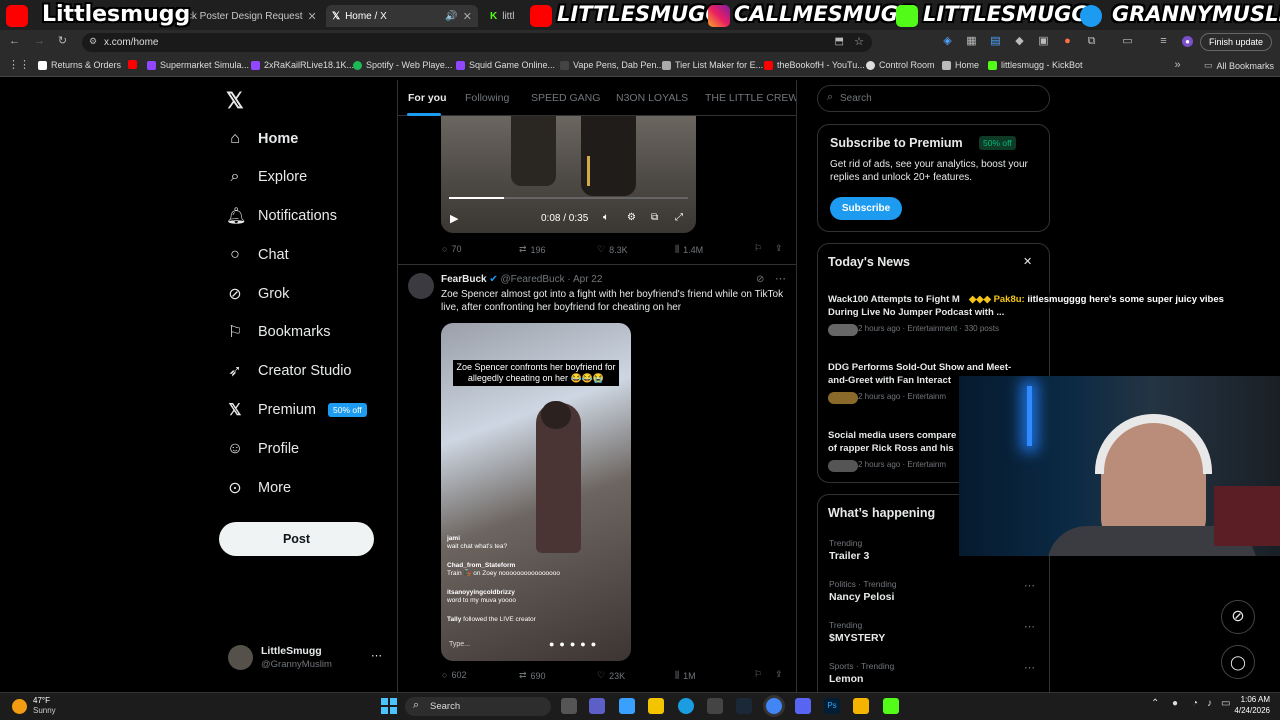  Describe the element at coordinates (859, 41) in the screenshot. I see `bookmark-star-icon: ☆` at that location.